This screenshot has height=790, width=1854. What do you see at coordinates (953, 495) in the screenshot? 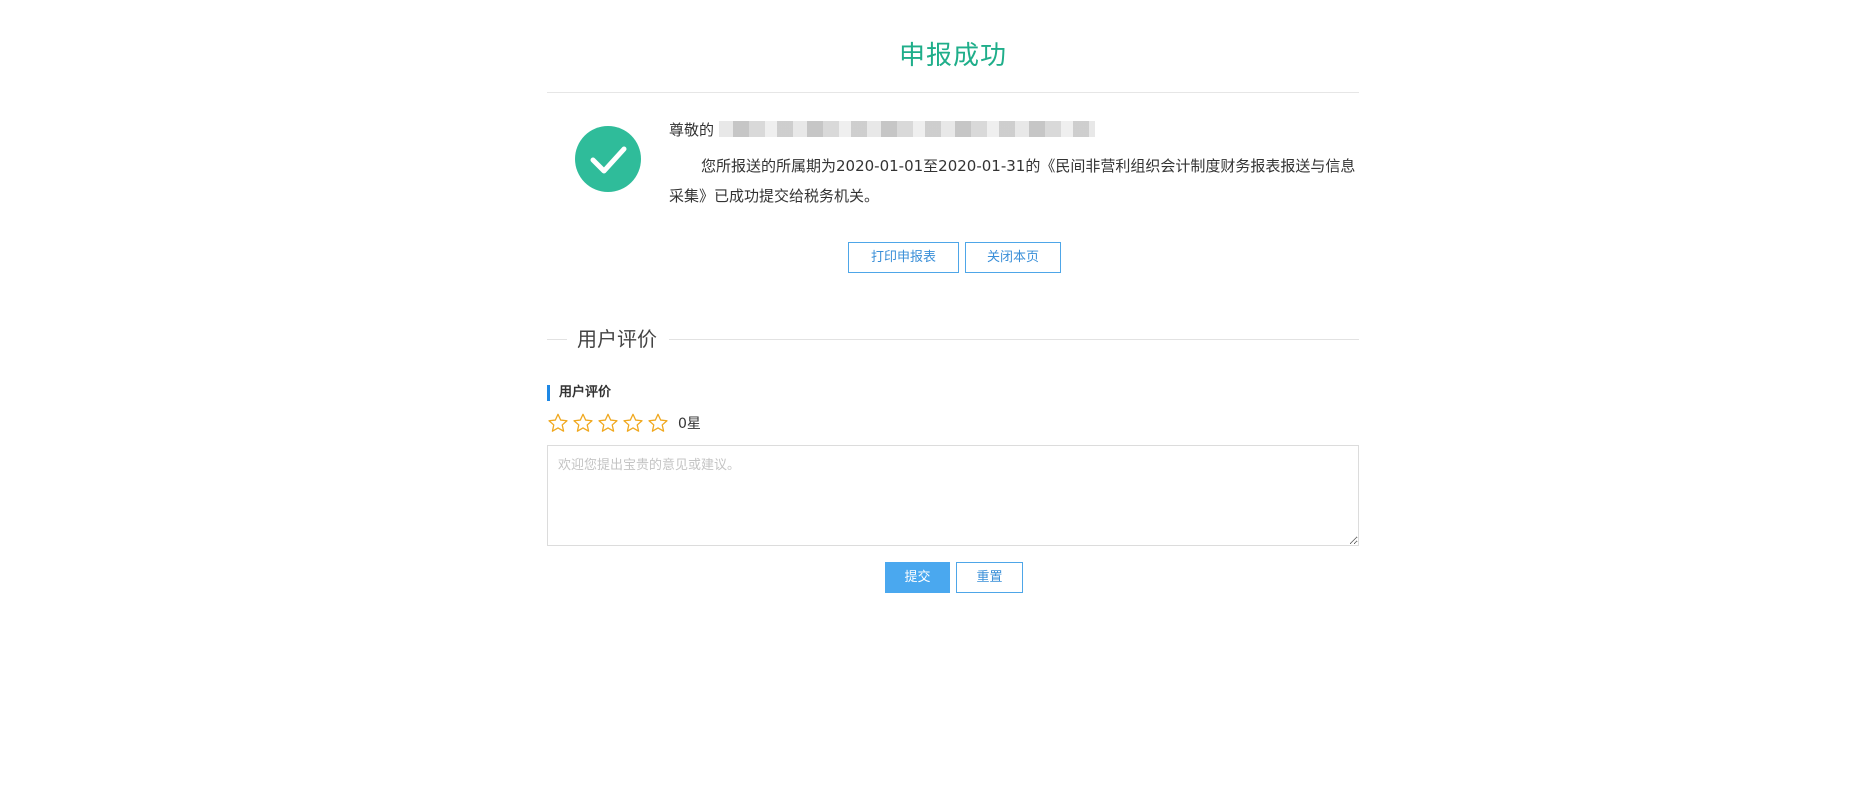
I see `feedback-input` at bounding box center [953, 495].